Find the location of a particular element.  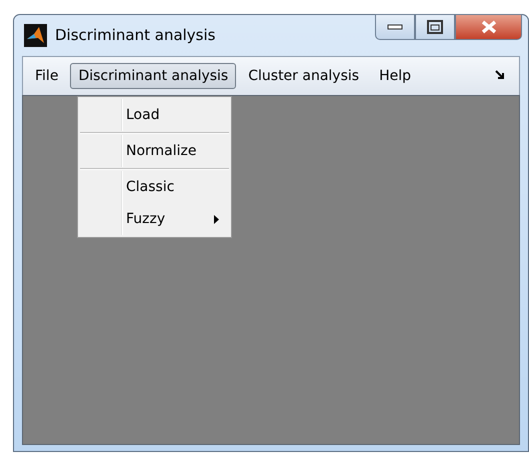

close-icon is located at coordinates (489, 27).